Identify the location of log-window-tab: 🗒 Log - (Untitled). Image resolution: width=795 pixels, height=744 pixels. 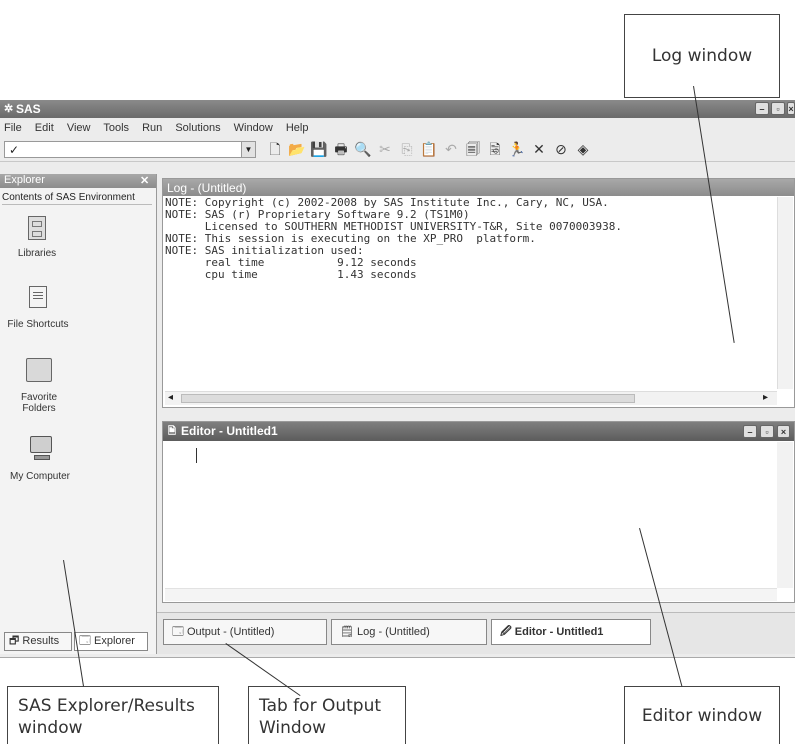
(409, 632).